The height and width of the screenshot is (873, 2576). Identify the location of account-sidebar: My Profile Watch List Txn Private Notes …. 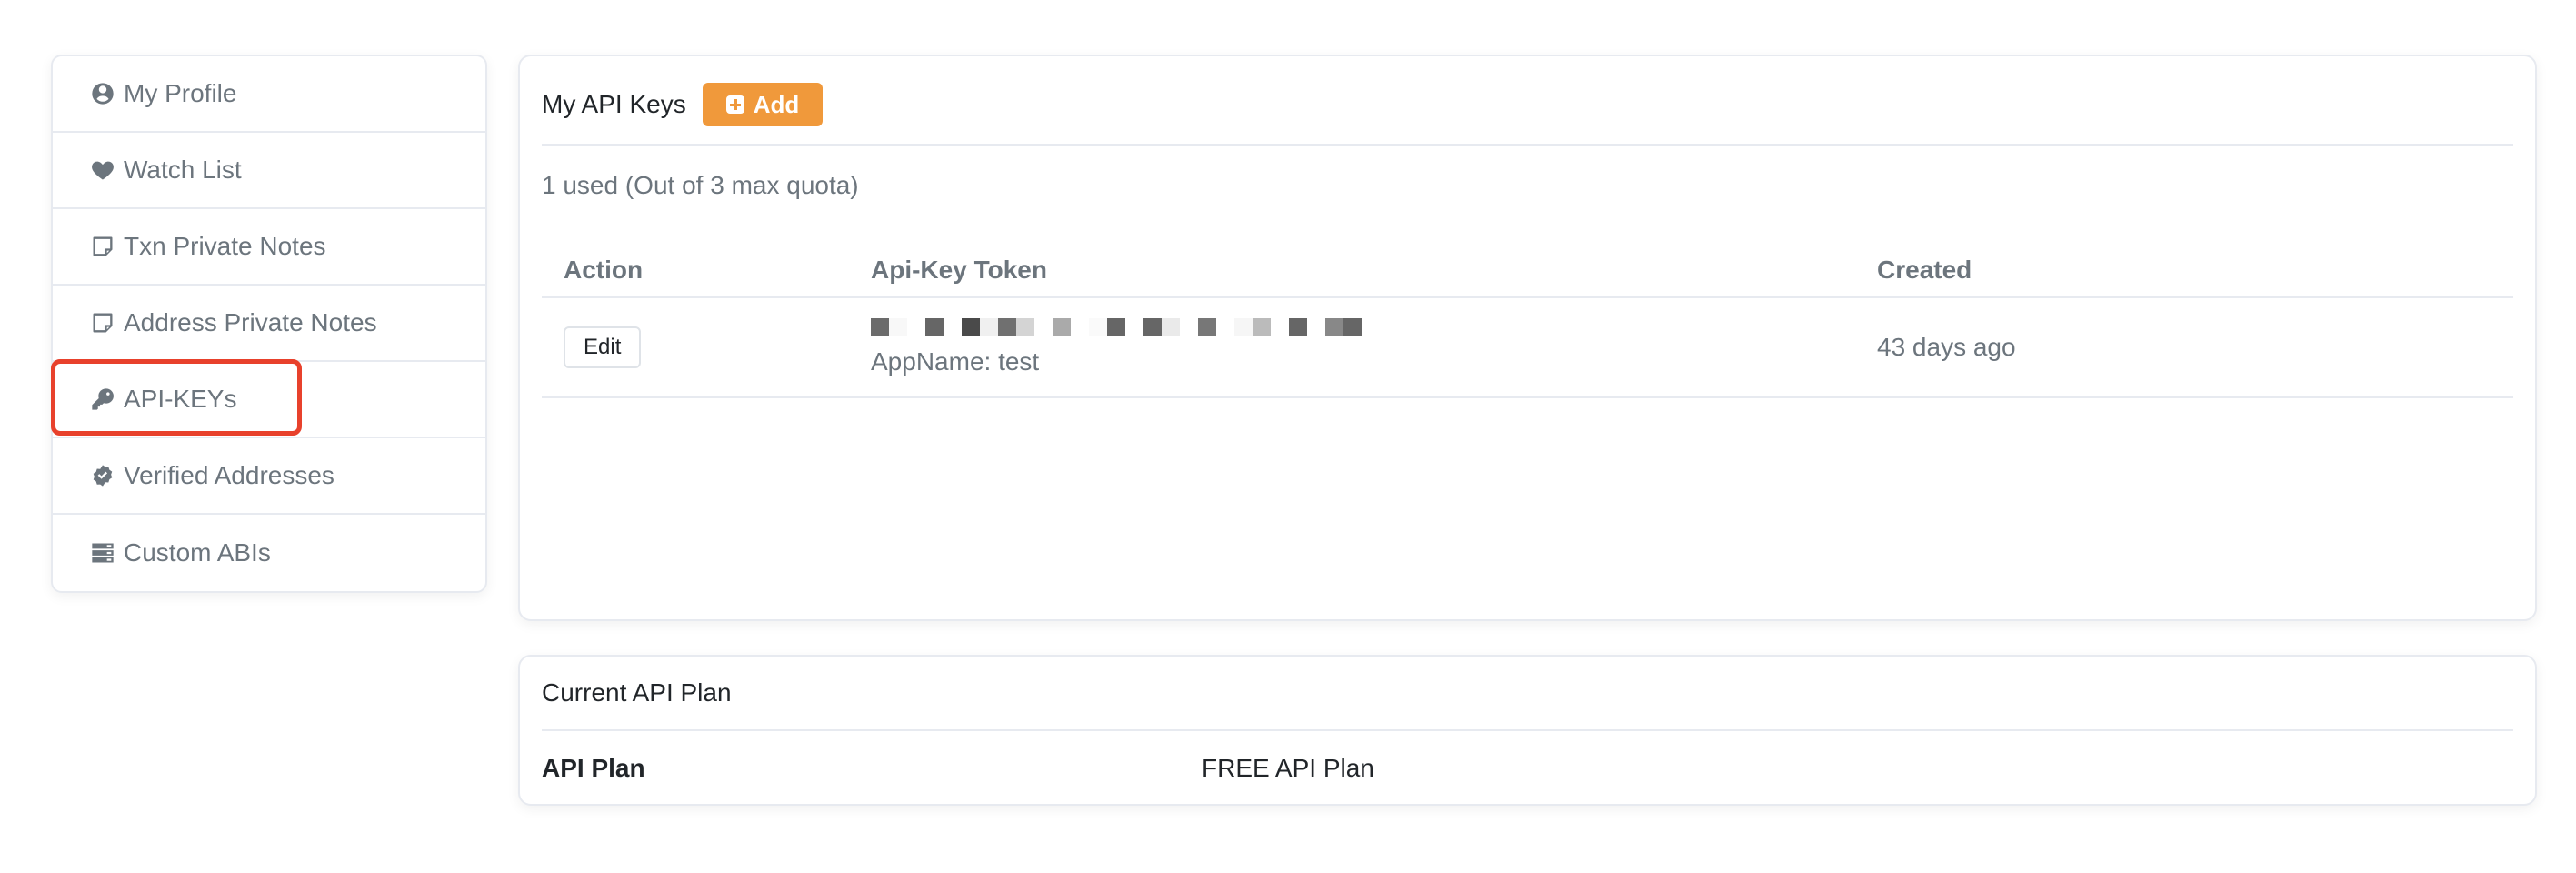
(269, 324).